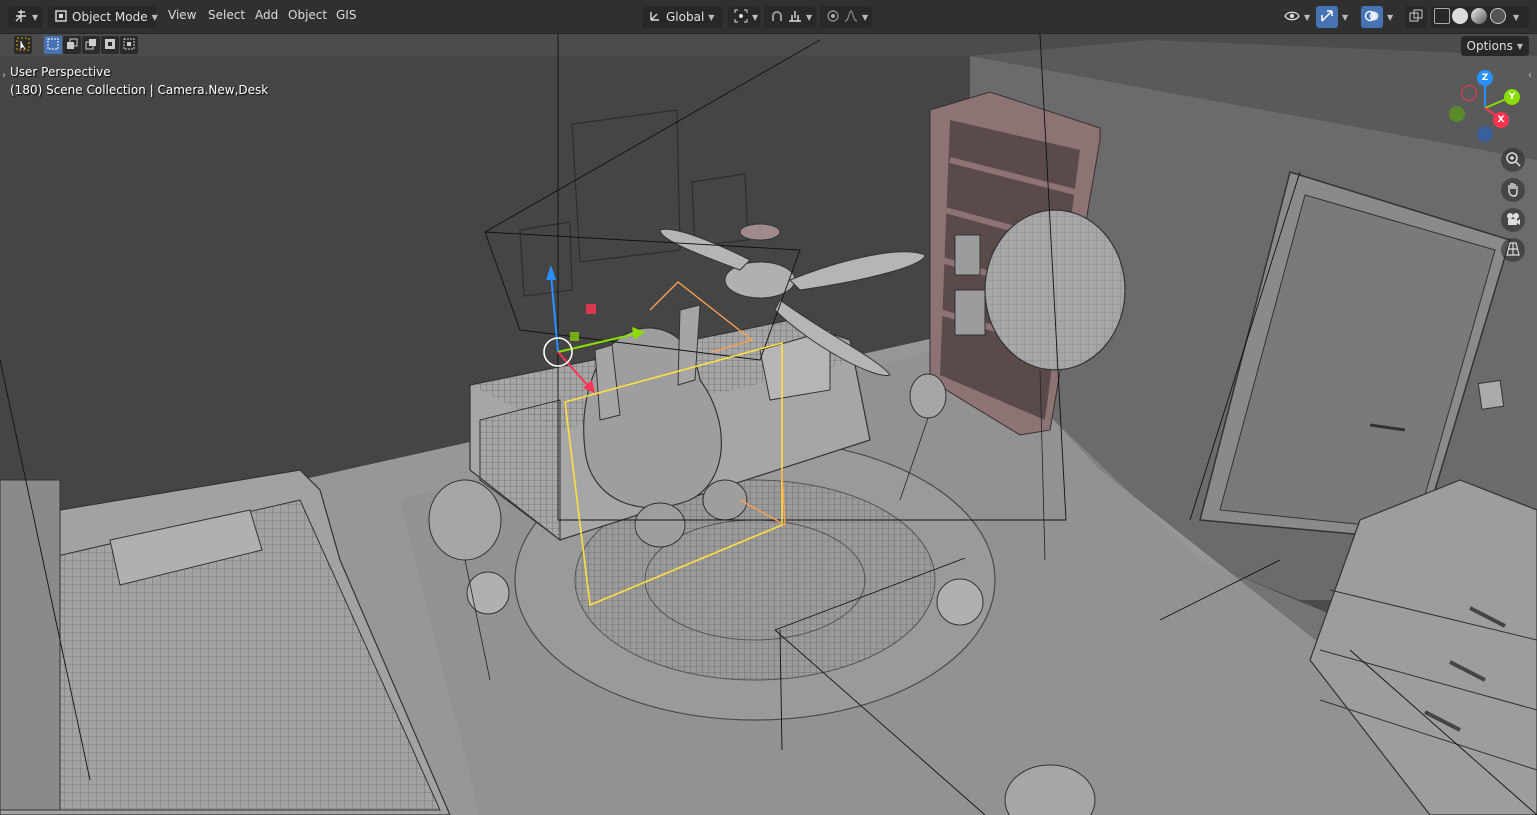 Image resolution: width=1537 pixels, height=815 pixels. What do you see at coordinates (655, 17) in the screenshot?
I see `orientation-icon` at bounding box center [655, 17].